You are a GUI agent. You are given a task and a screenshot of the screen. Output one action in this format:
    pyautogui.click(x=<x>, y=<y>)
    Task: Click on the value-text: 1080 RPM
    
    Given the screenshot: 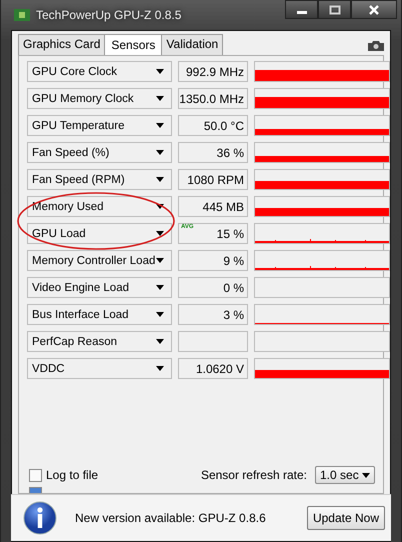 What is the action you would take?
    pyautogui.click(x=215, y=179)
    